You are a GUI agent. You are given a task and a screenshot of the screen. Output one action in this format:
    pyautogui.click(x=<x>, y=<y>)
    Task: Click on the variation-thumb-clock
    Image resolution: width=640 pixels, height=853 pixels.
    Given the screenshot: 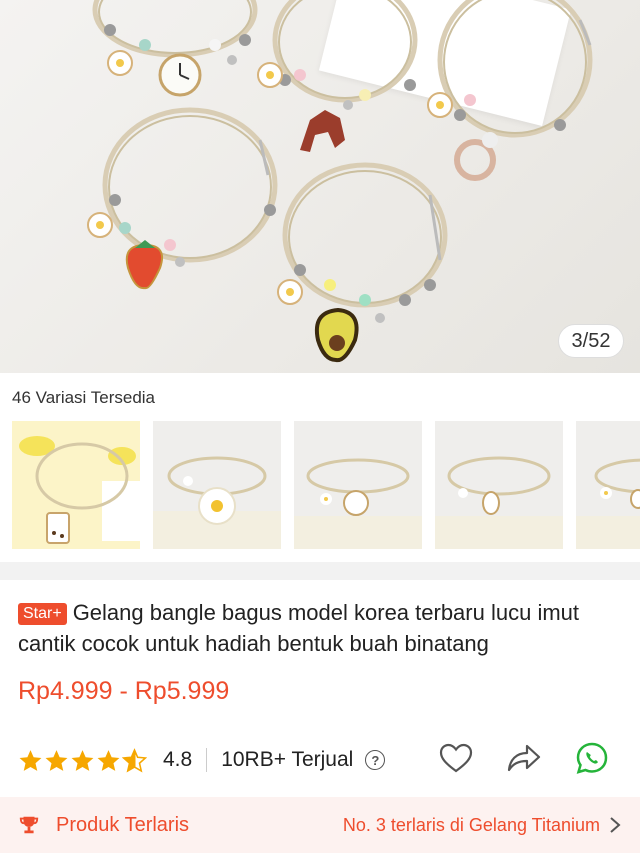 What is the action you would take?
    pyautogui.click(x=358, y=485)
    